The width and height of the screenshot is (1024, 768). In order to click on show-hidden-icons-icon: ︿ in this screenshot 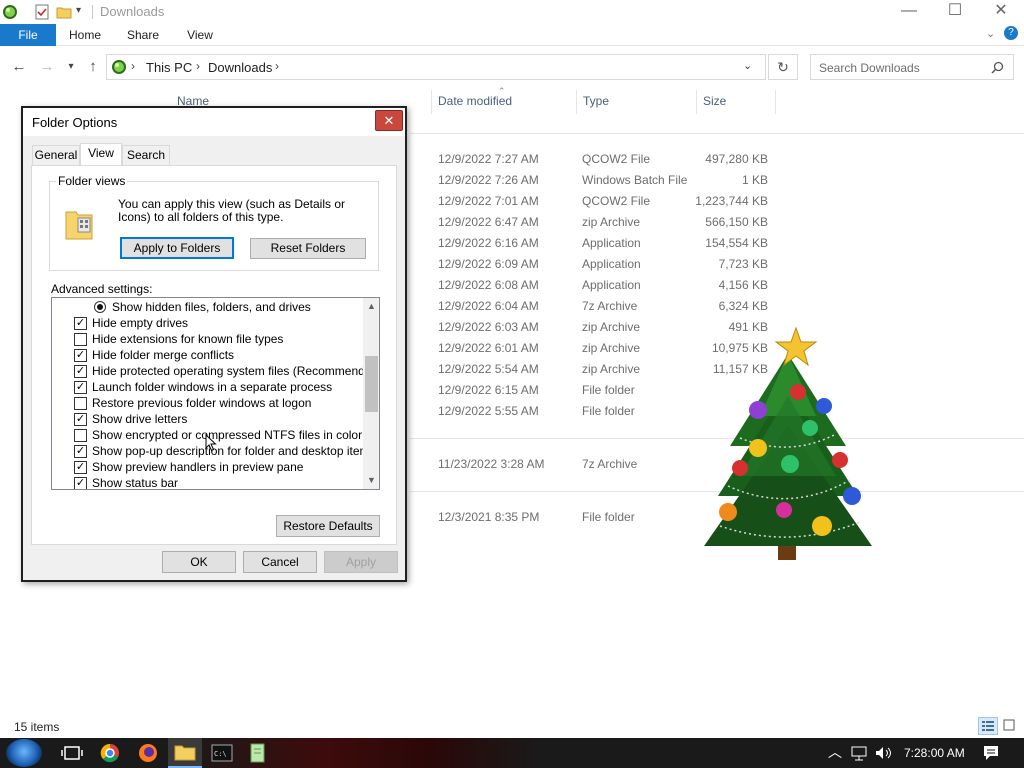, I will do `click(835, 752)`.